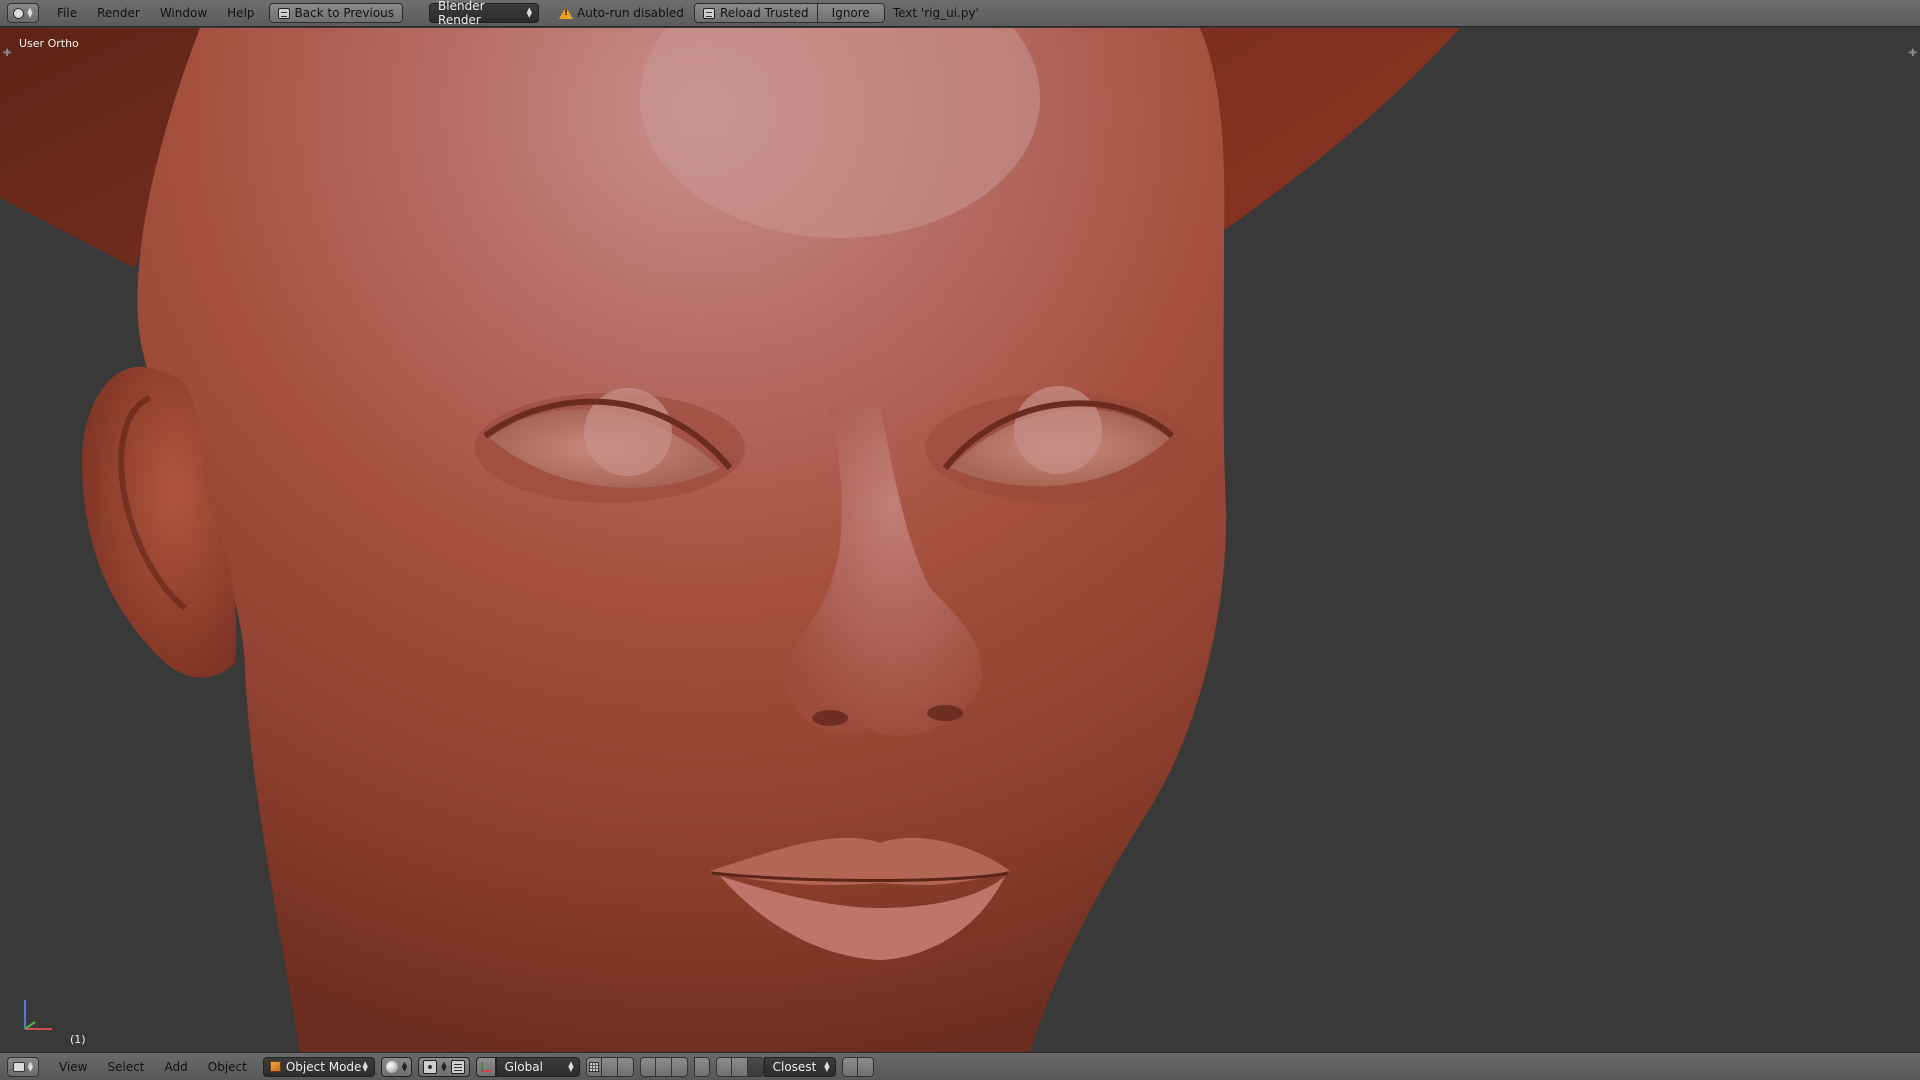 The height and width of the screenshot is (1080, 1920). I want to click on autorun-warning: Auto-run disabled, so click(621, 13).